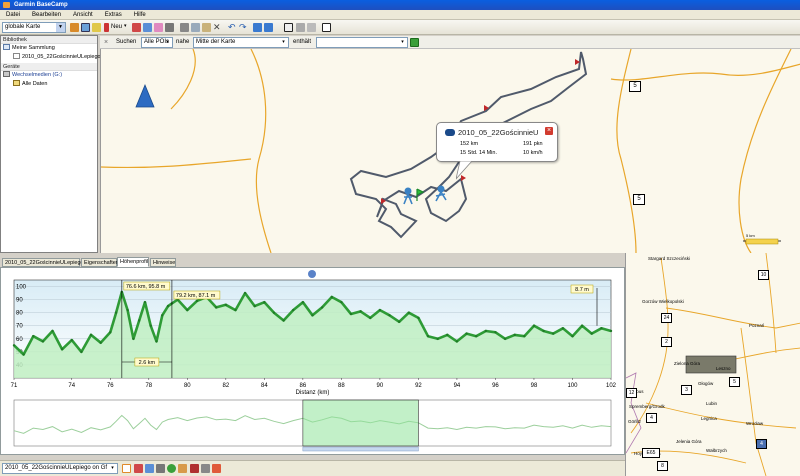 Image resolution: width=800 pixels, height=476 pixels. I want to click on go-arrow-icon, so click(414, 42).